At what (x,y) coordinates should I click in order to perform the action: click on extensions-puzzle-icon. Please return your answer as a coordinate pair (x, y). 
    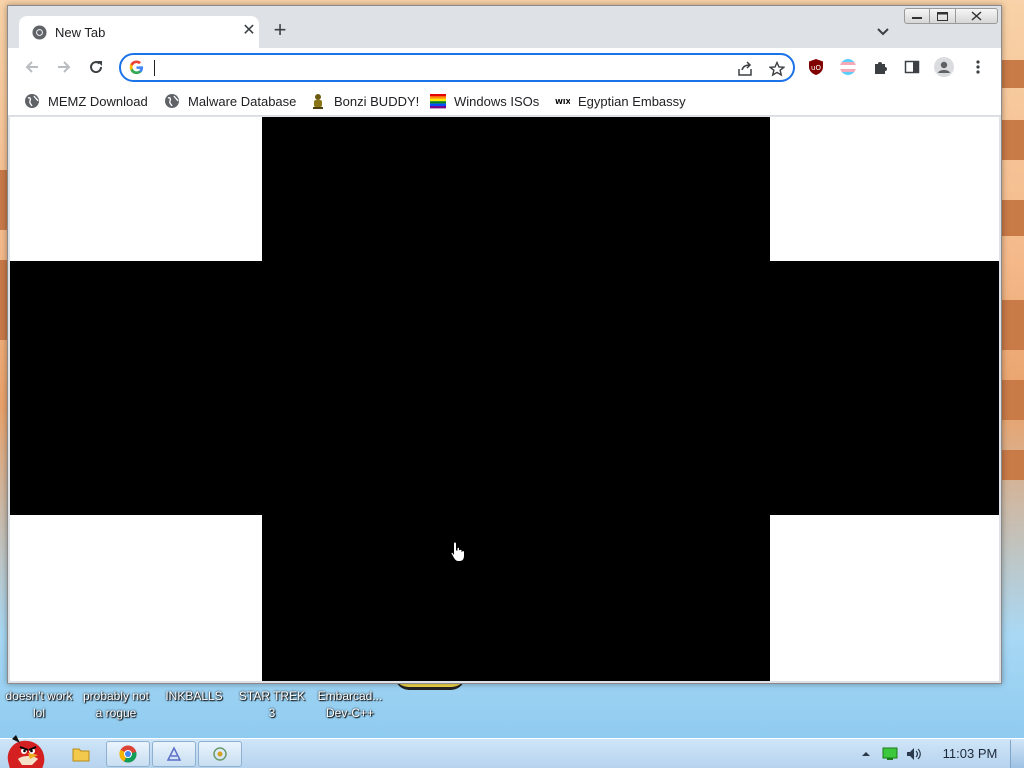
    Looking at the image, I should click on (880, 67).